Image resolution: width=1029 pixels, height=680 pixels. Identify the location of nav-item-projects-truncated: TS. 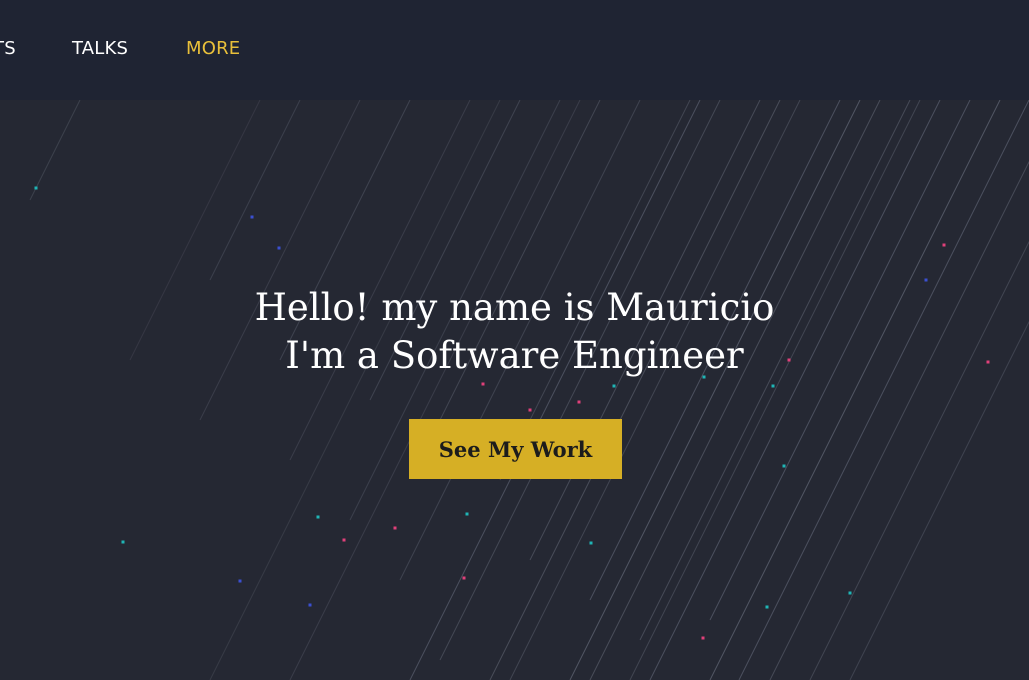
(8, 48).